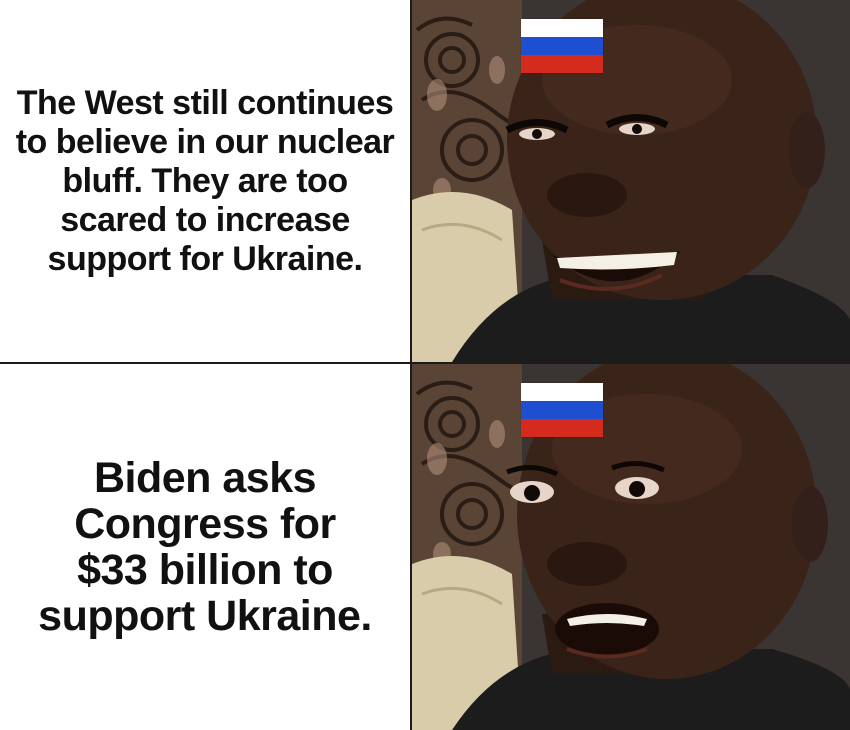 The height and width of the screenshot is (730, 850). I want to click on horizontal-divider, so click(425, 363).